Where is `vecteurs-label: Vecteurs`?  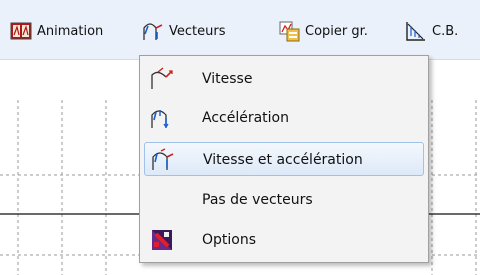 vecteurs-label: Vecteurs is located at coordinates (197, 31).